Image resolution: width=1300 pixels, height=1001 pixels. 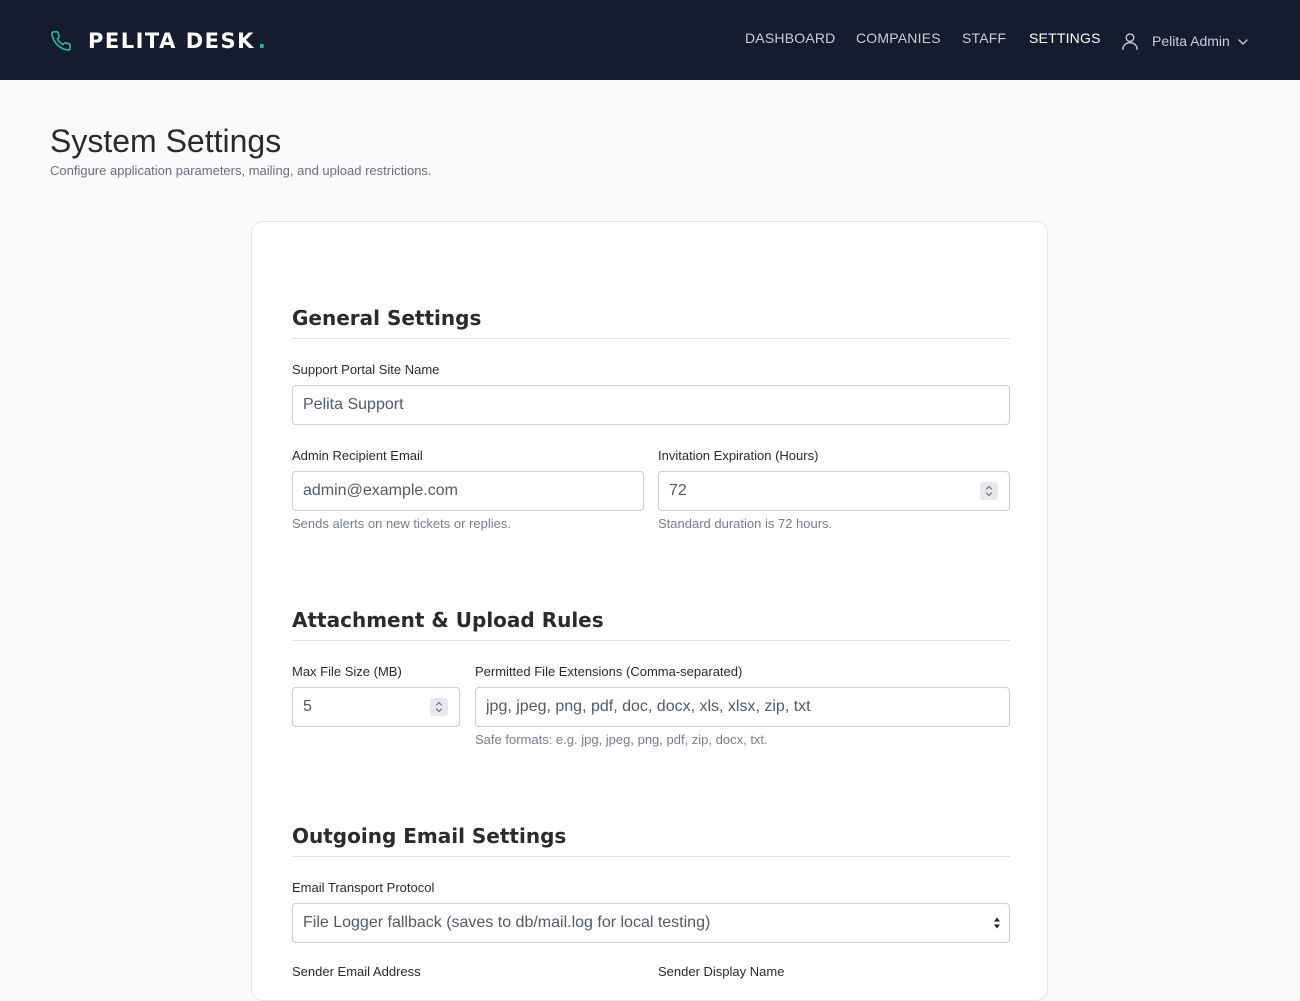 I want to click on user-name: Pelita Admin, so click(x=1191, y=41).